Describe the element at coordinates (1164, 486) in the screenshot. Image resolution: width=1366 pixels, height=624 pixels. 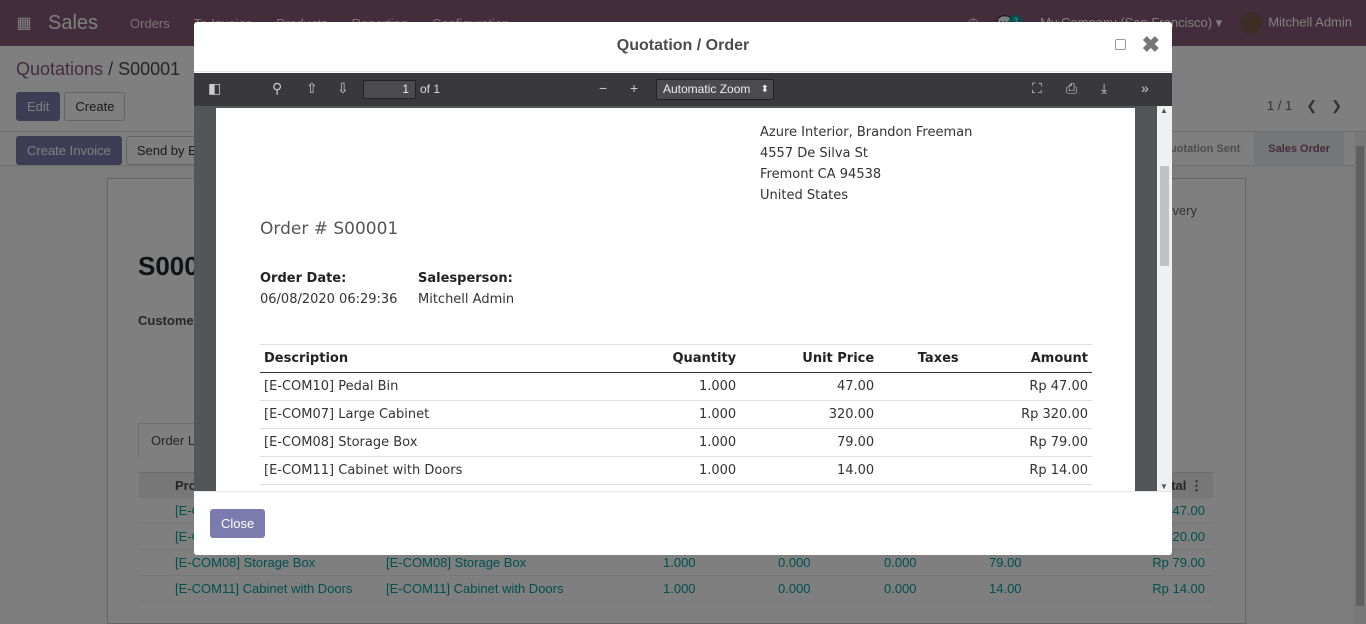
I see `scroll-down-icon: ▼` at that location.